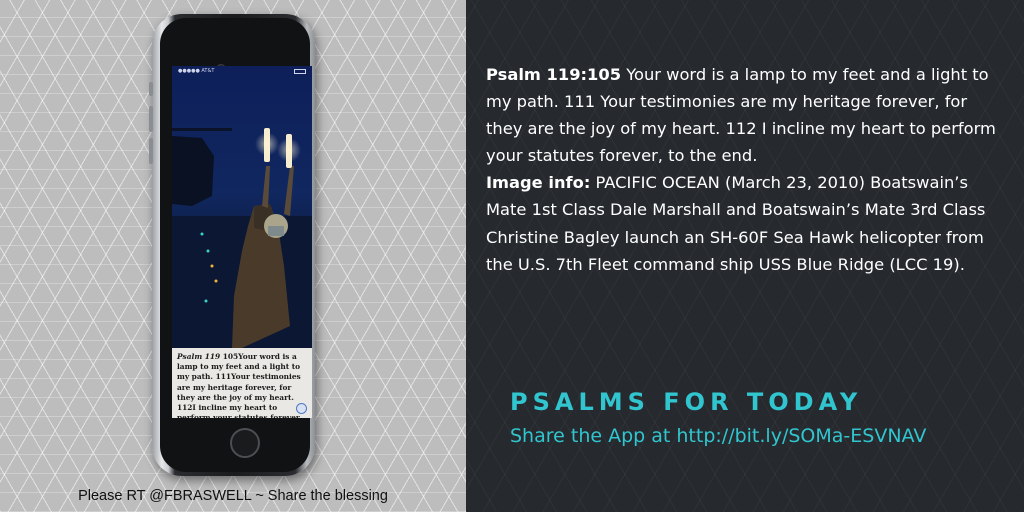  I want to click on battery-icon, so click(300, 71).